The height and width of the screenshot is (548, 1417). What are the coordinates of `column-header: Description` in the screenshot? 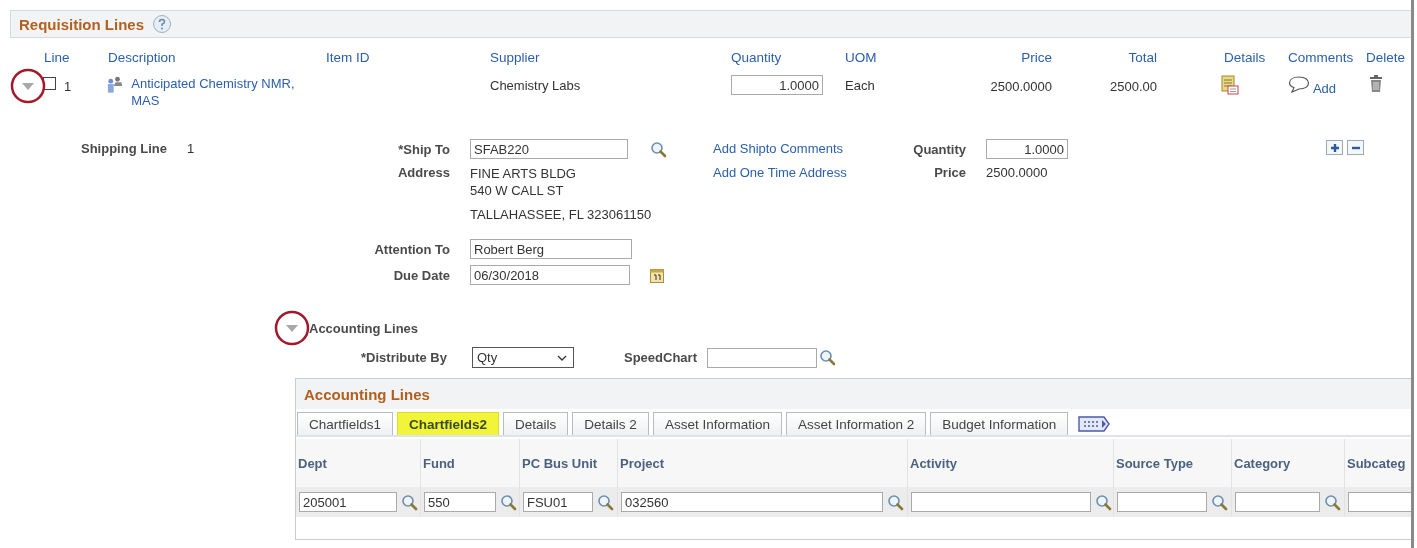 It's located at (142, 57).